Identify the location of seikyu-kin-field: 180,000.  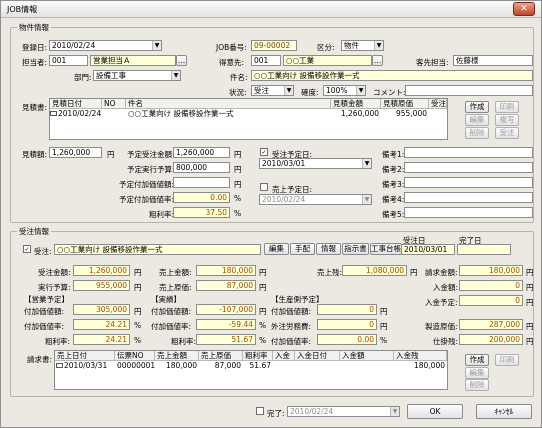
(491, 270).